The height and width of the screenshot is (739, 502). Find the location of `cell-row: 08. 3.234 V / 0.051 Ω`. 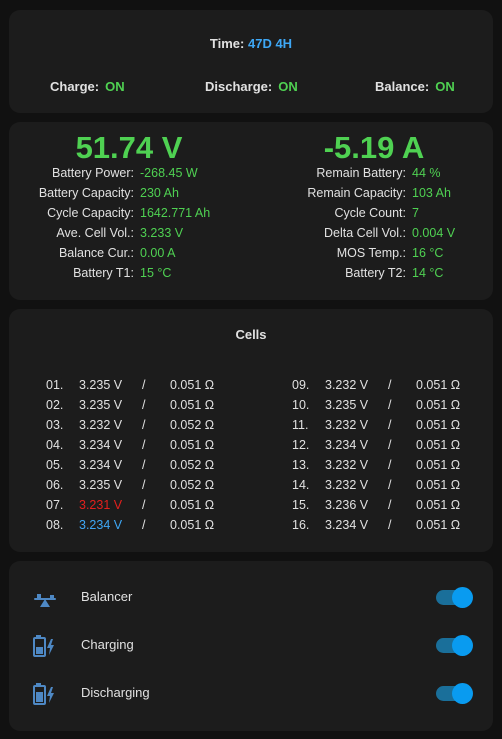

cell-row: 08. 3.234 V / 0.051 Ω is located at coordinates (146, 528).